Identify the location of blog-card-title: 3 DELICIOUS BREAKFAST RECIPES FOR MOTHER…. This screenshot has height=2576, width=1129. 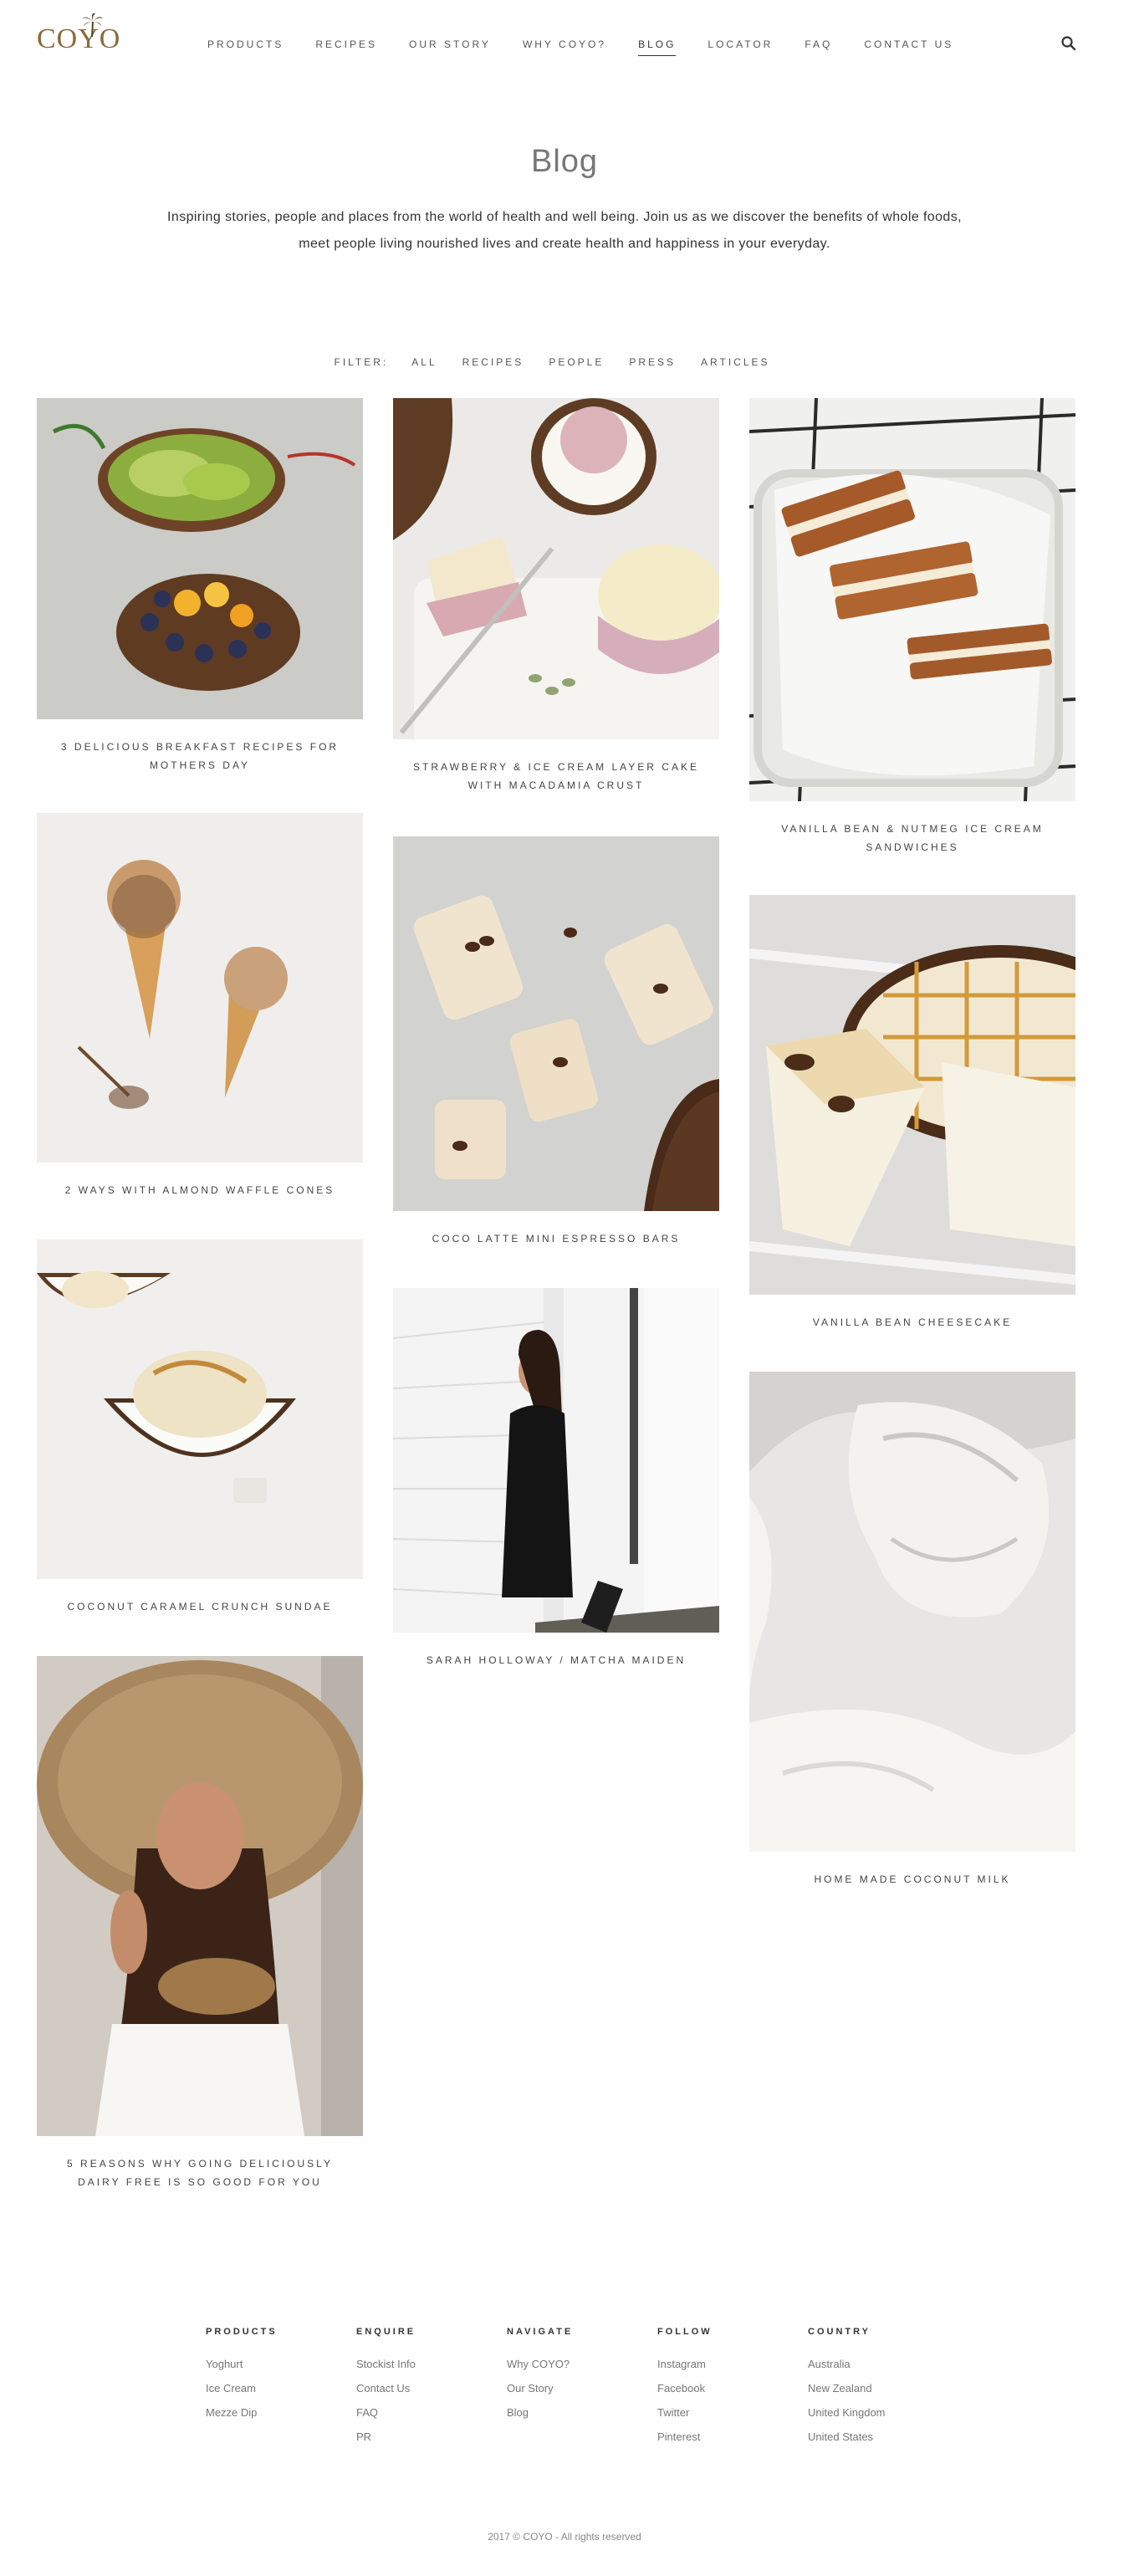
(200, 756).